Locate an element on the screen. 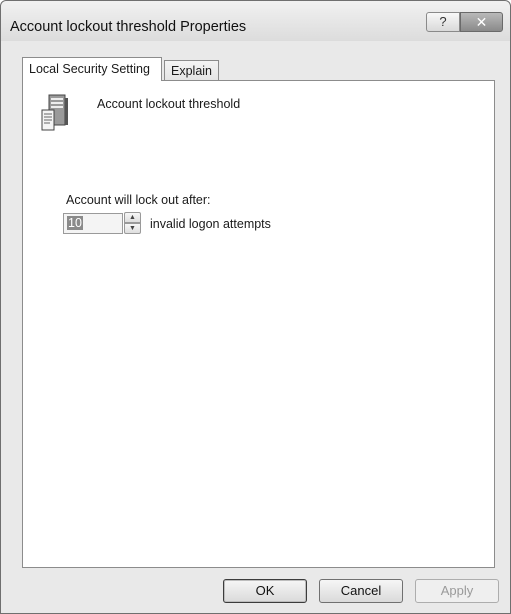  lockout-threshold-value: 10 is located at coordinates (75, 223).